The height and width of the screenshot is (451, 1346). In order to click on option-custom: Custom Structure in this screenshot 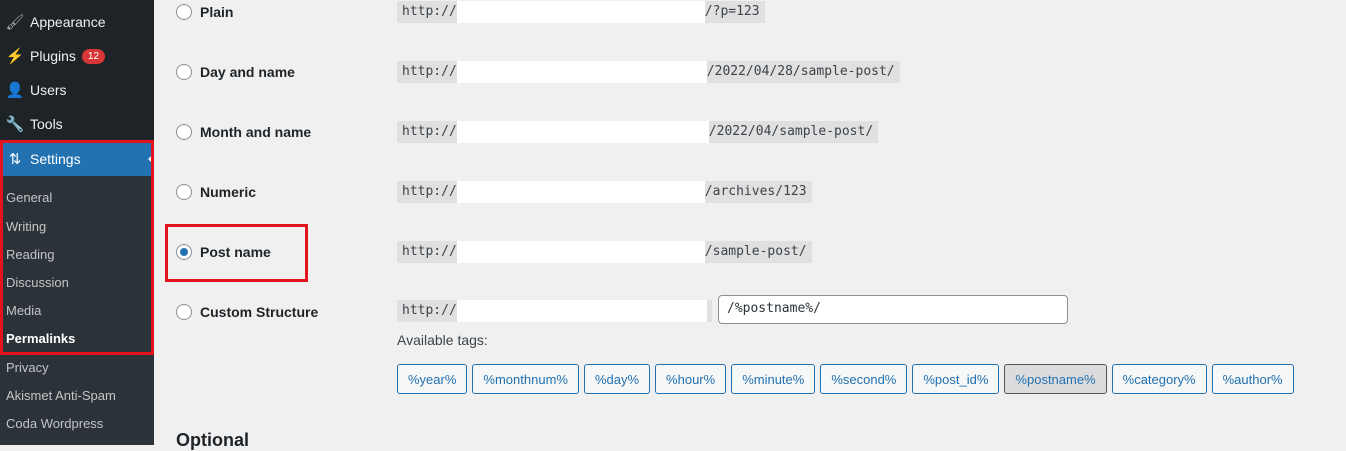, I will do `click(247, 312)`.